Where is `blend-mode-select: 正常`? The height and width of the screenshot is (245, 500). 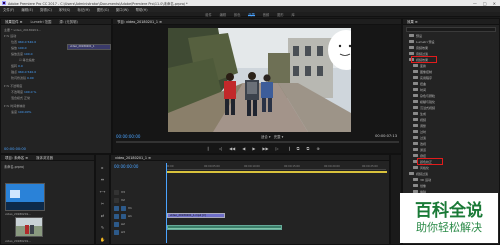 blend-mode-select: 正常 is located at coordinates (27, 98).